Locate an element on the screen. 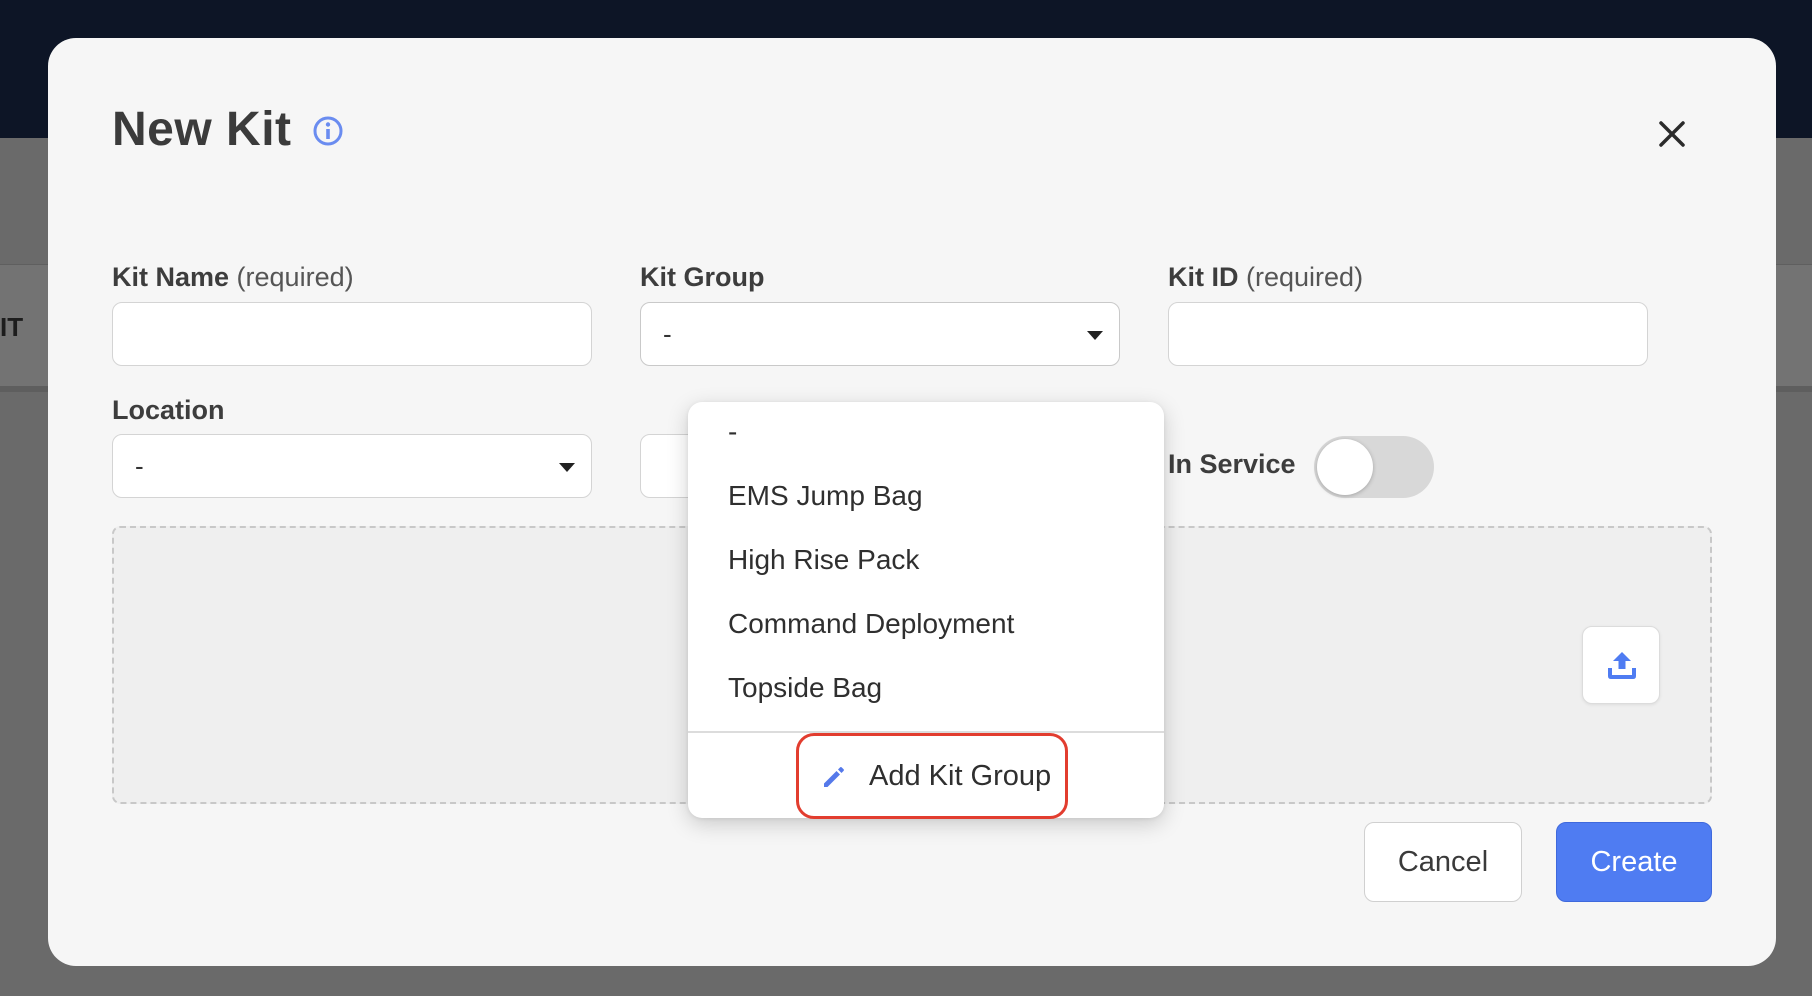  kit-group-label: Kit Group is located at coordinates (702, 277).